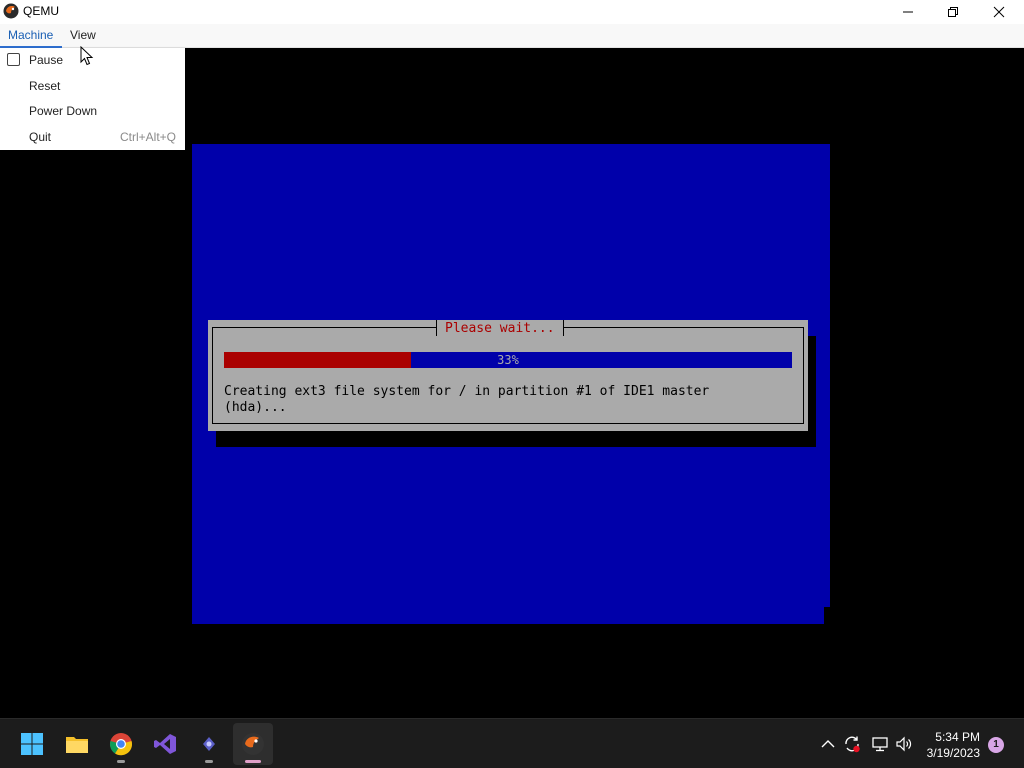 The width and height of the screenshot is (1024, 768). What do you see at coordinates (63, 111) in the screenshot?
I see `menu-item-label: Power Down` at bounding box center [63, 111].